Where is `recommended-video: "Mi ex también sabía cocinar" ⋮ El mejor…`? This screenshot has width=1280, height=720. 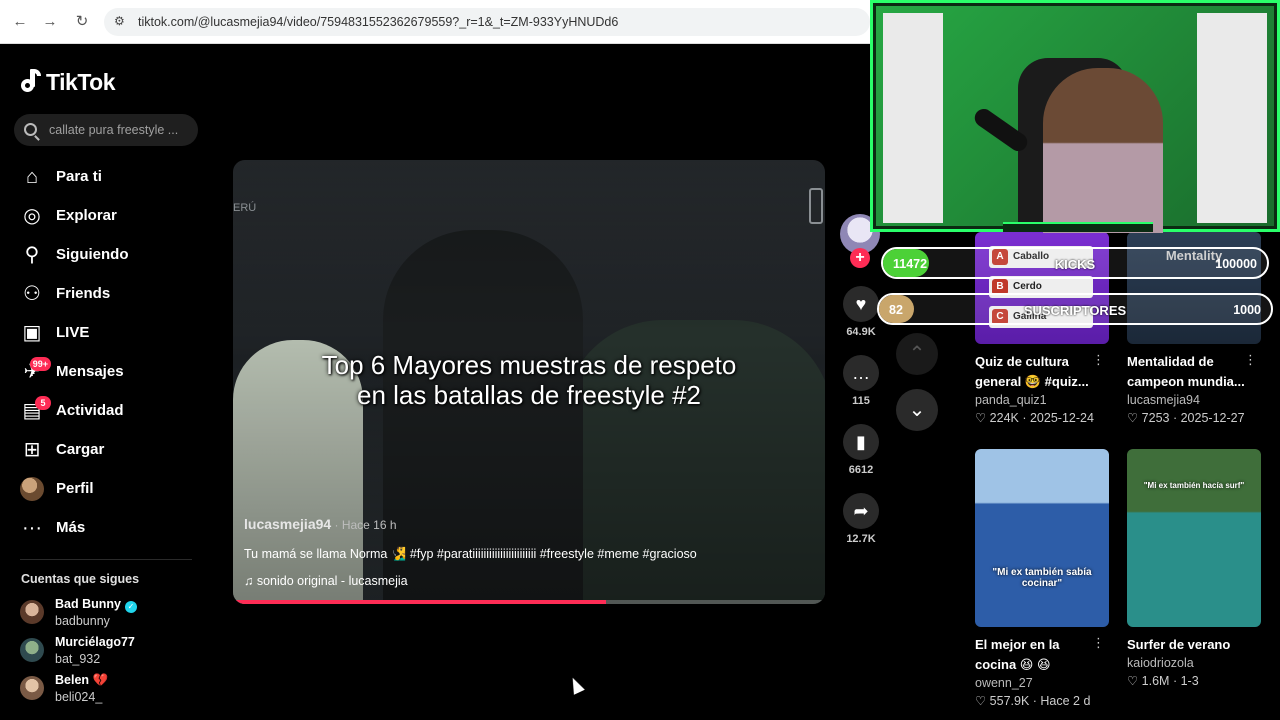
recommended-video: "Mi ex también sabía cocinar" ⋮ El mejor… is located at coordinates (1042, 578).